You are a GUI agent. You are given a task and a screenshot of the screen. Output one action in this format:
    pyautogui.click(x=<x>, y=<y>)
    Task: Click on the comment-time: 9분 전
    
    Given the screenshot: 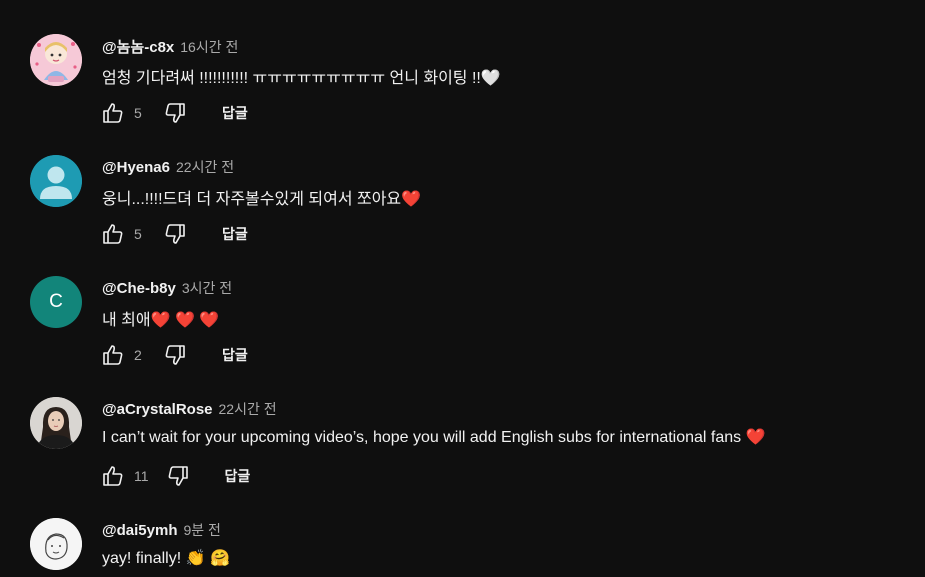 What is the action you would take?
    pyautogui.click(x=201, y=530)
    